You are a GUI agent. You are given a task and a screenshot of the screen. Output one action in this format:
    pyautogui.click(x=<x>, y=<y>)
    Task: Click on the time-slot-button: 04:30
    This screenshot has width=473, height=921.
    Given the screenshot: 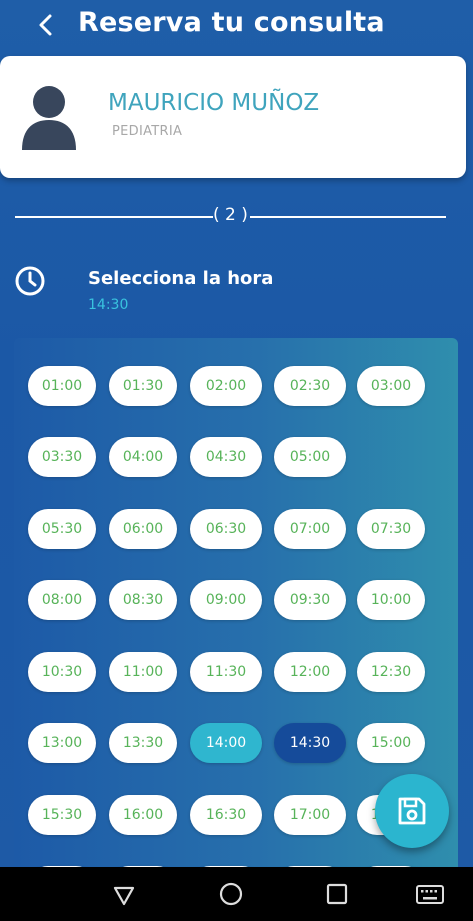 What is the action you would take?
    pyautogui.click(x=226, y=457)
    